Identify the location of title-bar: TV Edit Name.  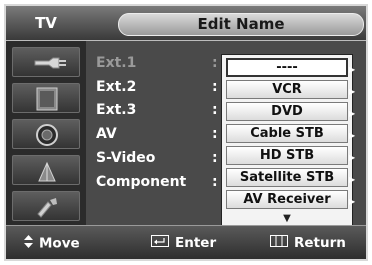
(186, 23).